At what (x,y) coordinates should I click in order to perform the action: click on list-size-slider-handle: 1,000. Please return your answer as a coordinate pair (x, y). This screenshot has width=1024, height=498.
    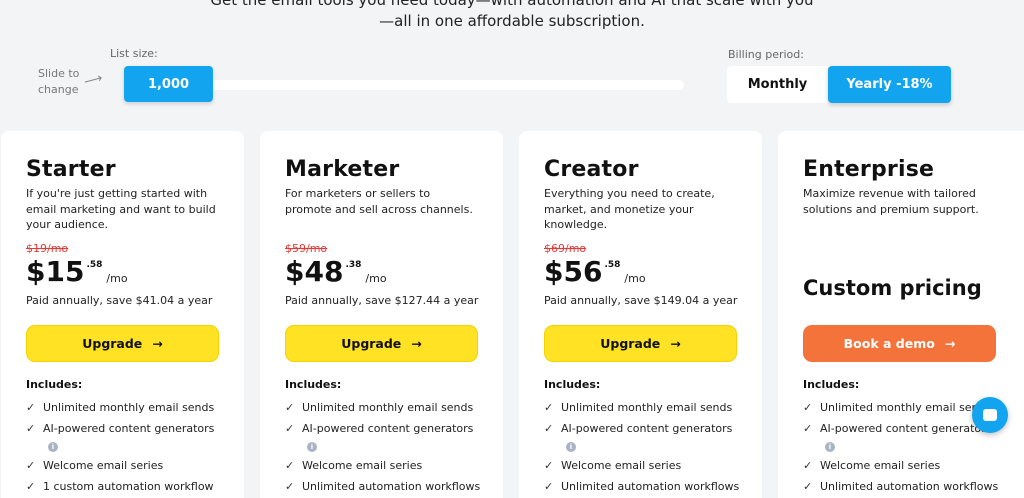
    Looking at the image, I should click on (168, 84).